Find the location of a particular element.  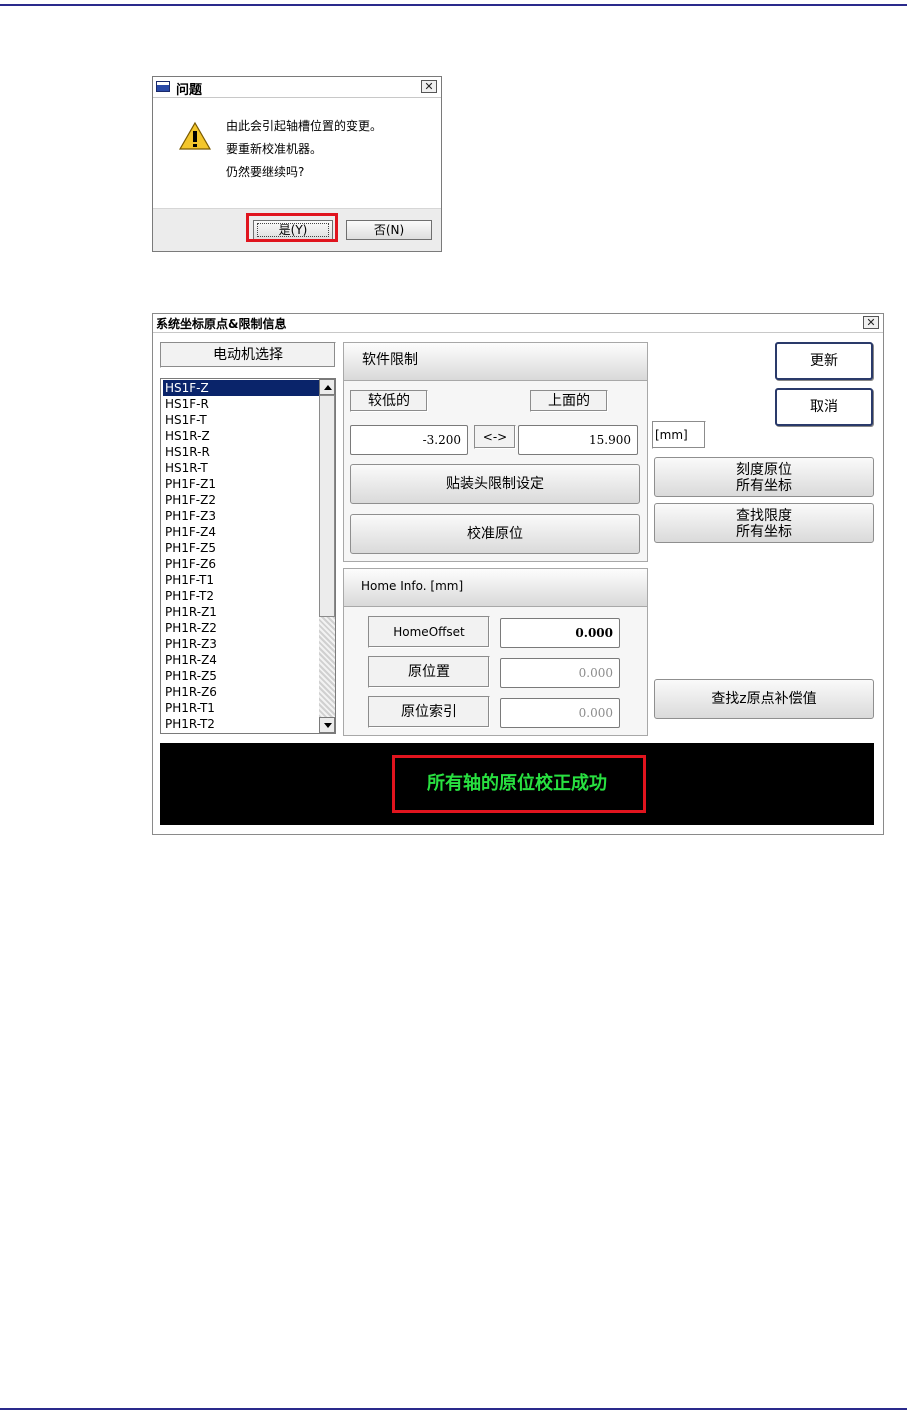

motor-list-item: PH1F-Z4 is located at coordinates (241, 532).